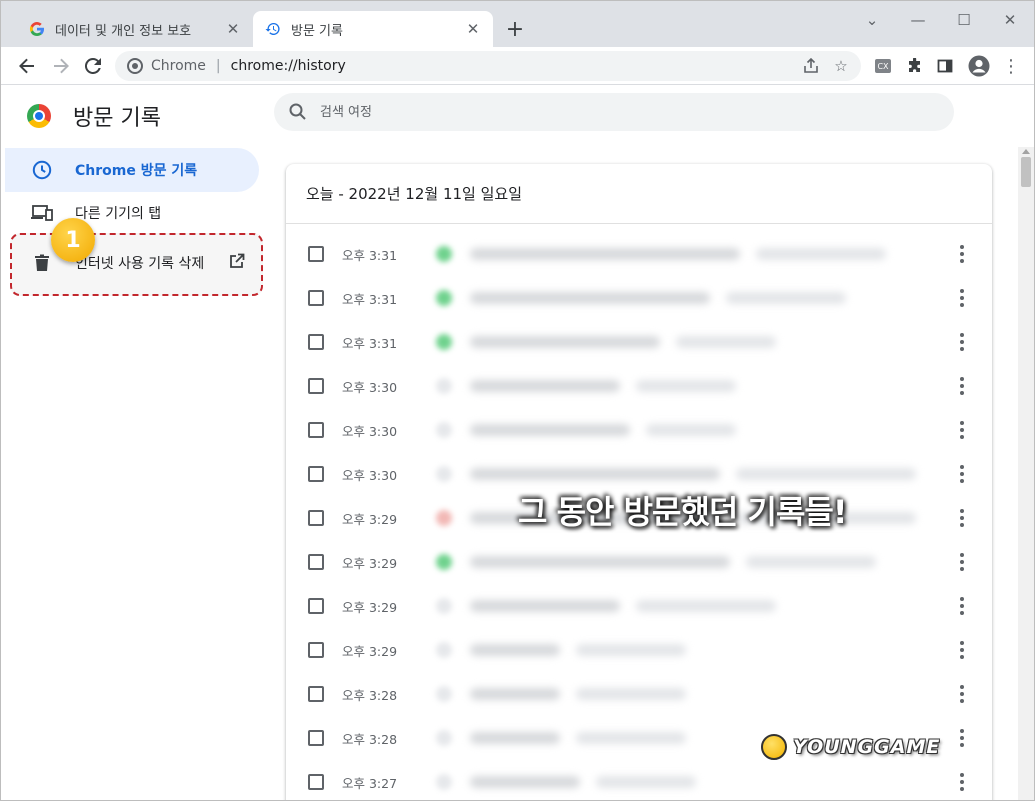  I want to click on sidebar-item-chrome-history: Chrome 방문 기록, so click(132, 170).